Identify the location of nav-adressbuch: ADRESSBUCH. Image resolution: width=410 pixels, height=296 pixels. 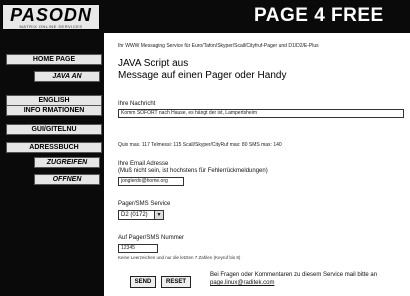
(54, 147).